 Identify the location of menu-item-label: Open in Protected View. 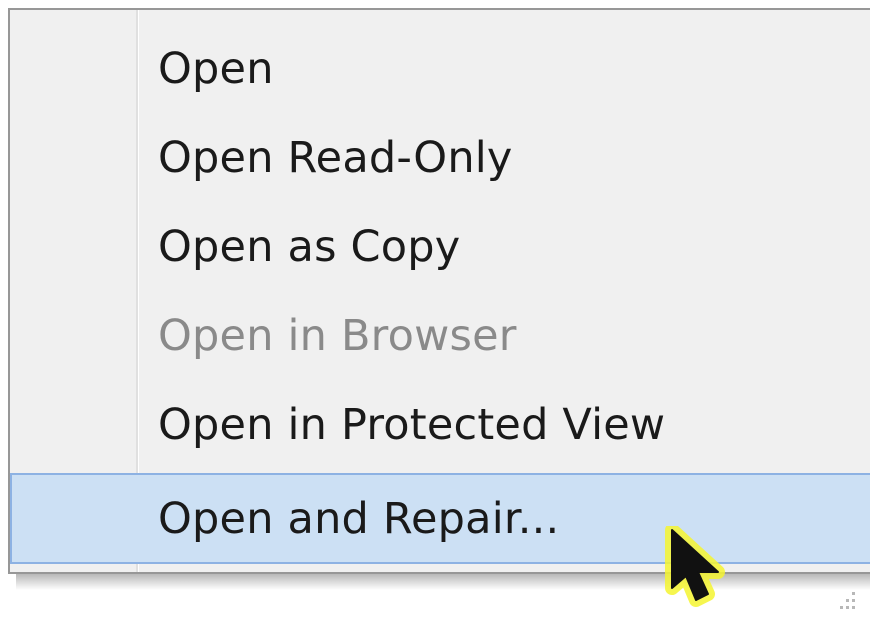
(412, 424).